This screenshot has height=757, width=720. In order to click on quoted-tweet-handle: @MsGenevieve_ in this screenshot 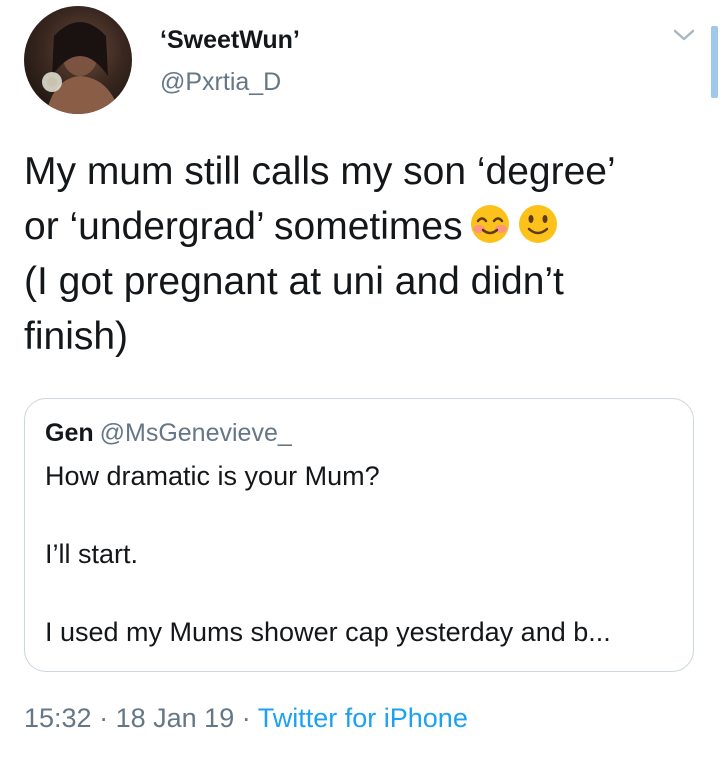, I will do `click(195, 433)`.